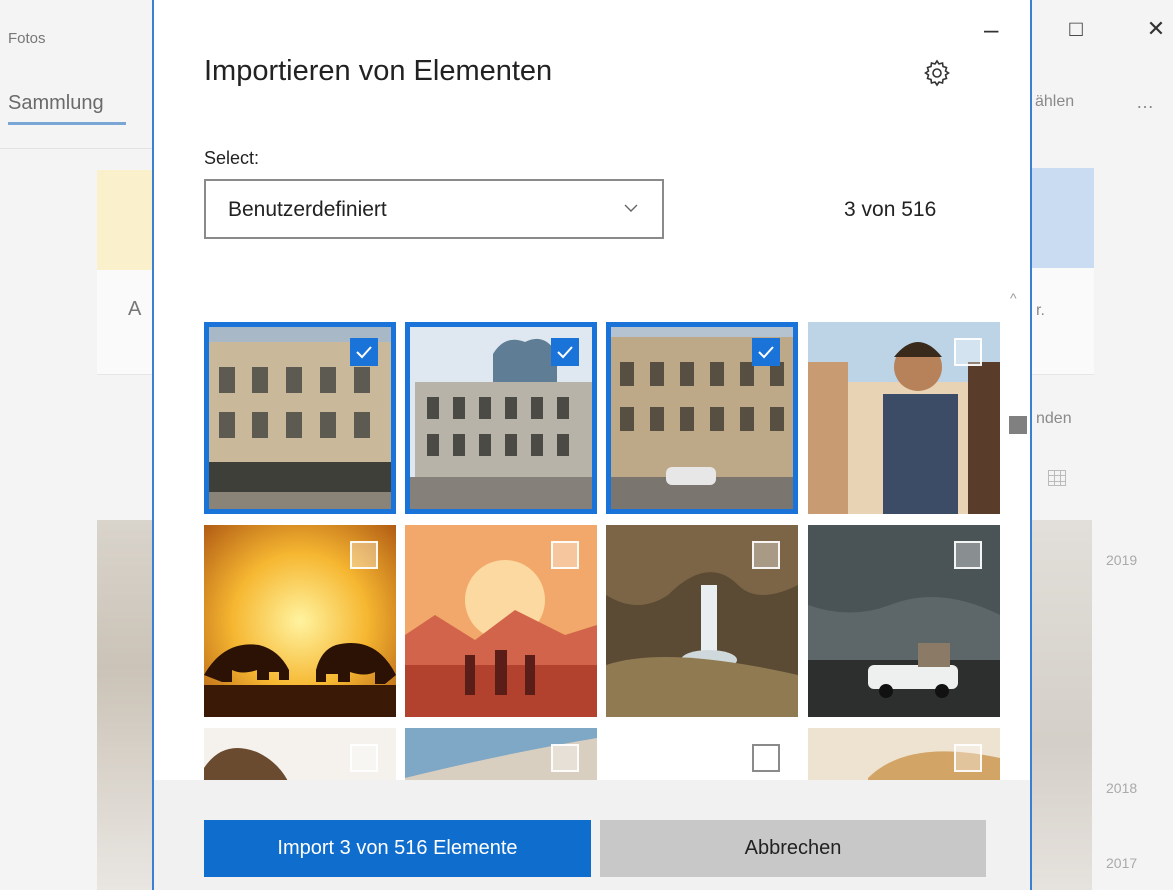 The height and width of the screenshot is (890, 1173). I want to click on background-card-right, so click(1063, 218).